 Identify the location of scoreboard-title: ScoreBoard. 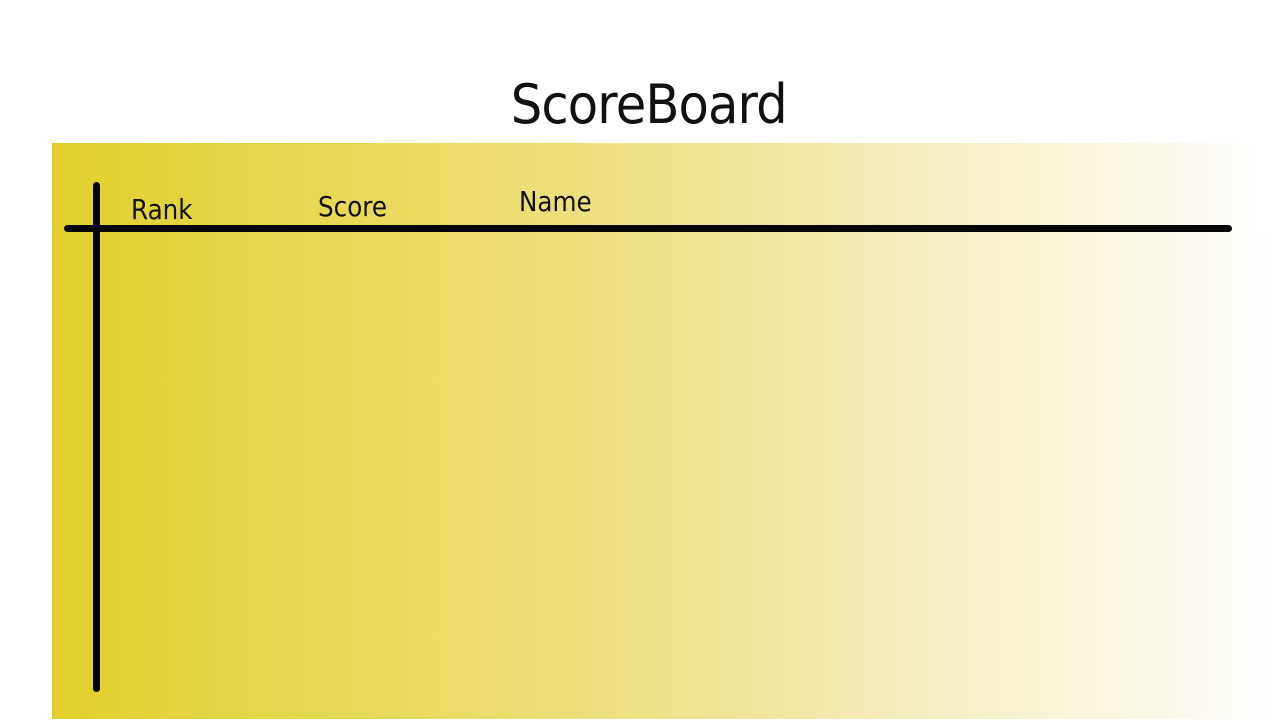
(649, 104).